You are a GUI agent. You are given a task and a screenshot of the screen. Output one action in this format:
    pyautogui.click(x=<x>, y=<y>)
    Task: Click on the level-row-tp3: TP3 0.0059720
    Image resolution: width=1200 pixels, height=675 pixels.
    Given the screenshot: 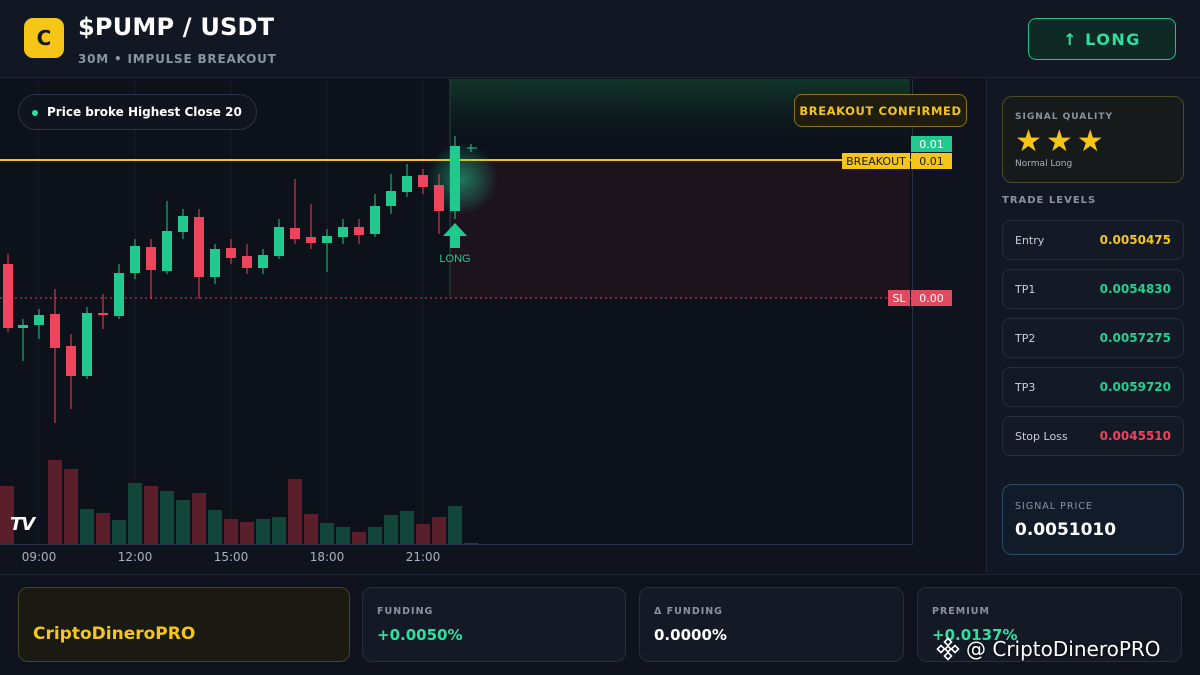 What is the action you would take?
    pyautogui.click(x=1093, y=387)
    